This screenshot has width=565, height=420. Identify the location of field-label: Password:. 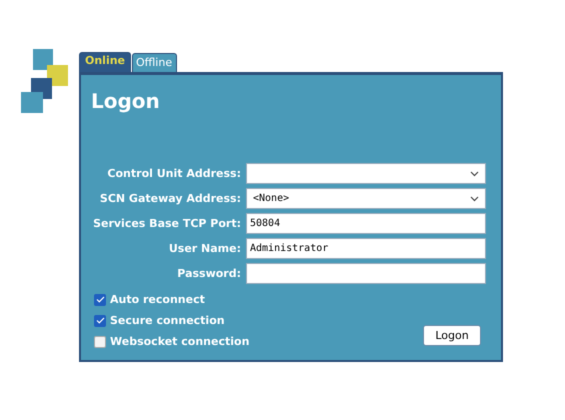
(208, 273).